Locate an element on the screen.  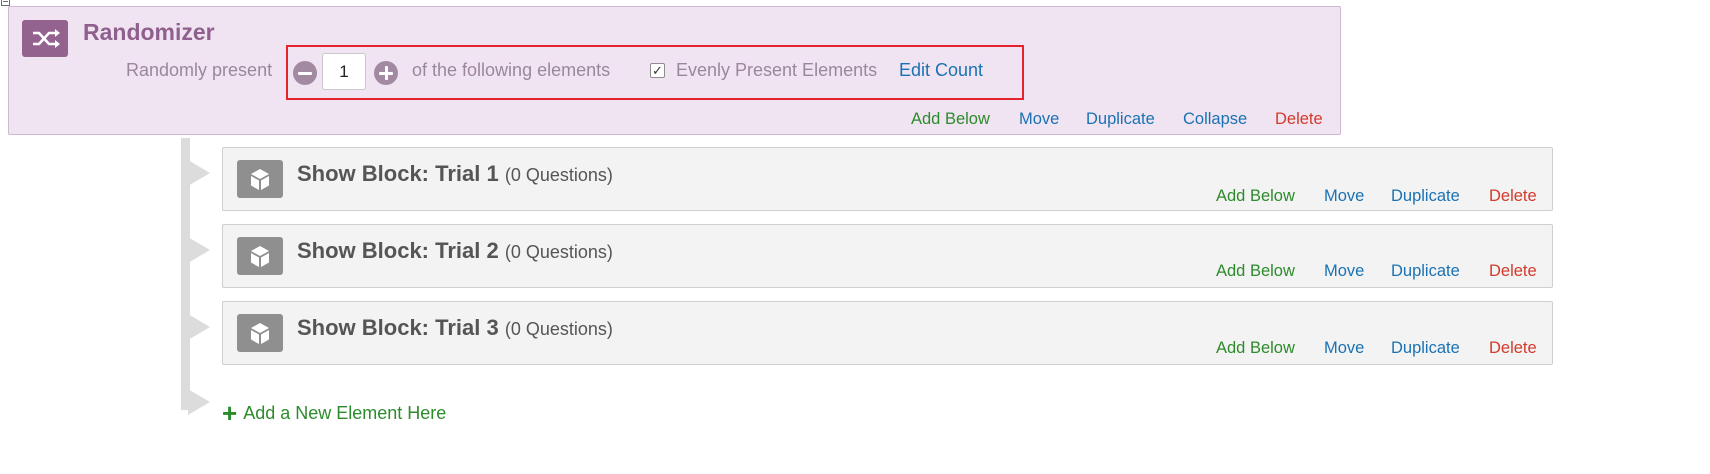
shuffle-icon is located at coordinates (45, 38).